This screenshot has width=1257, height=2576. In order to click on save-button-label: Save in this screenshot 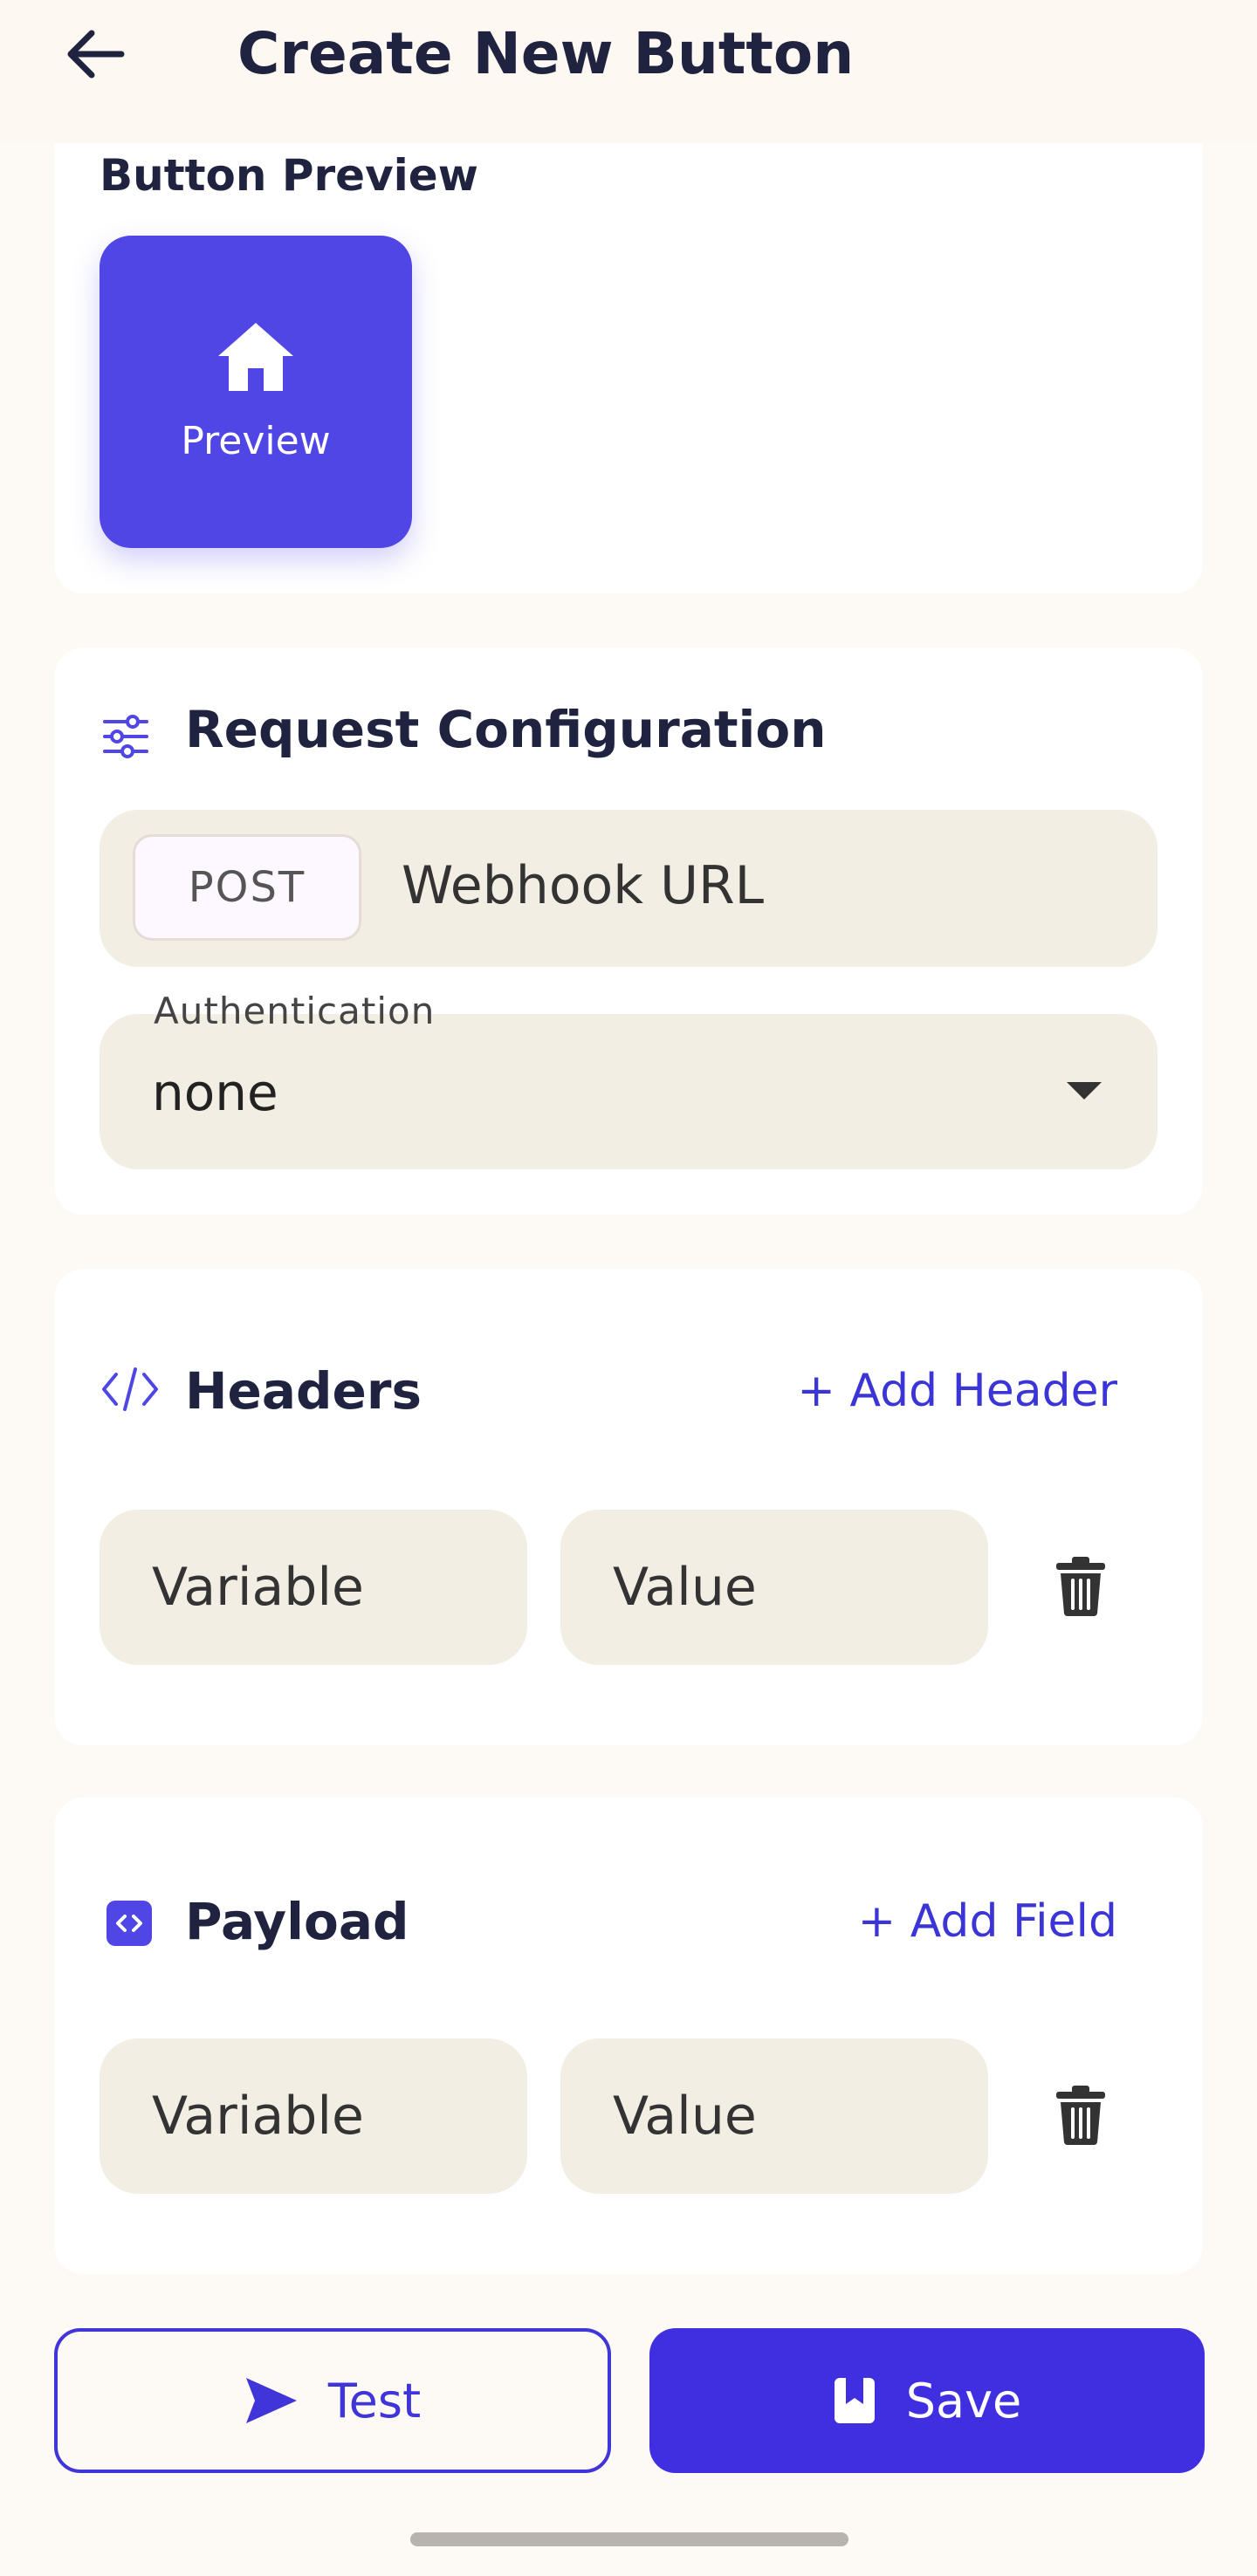, I will do `click(964, 2401)`.